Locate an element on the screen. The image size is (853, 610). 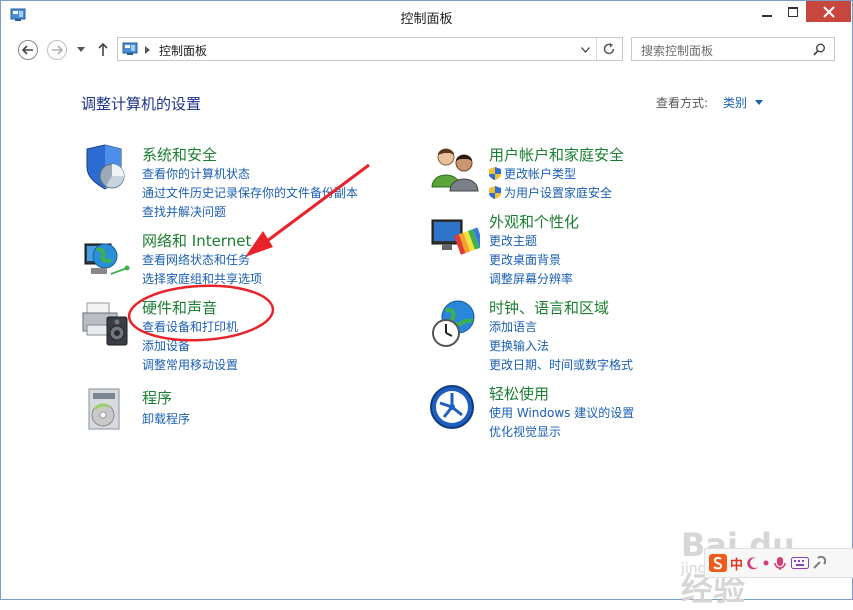
microphone-icon is located at coordinates (780, 563).